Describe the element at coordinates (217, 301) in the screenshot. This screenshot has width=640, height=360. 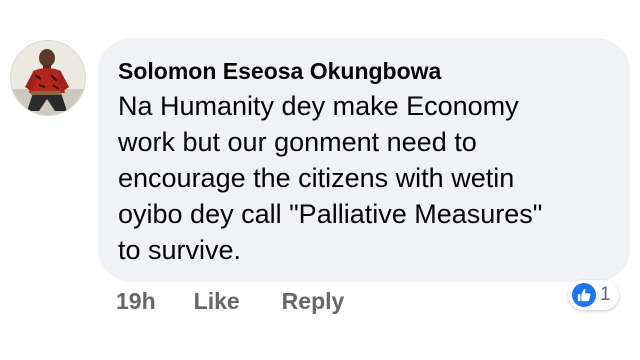
I see `like-button: Like` at that location.